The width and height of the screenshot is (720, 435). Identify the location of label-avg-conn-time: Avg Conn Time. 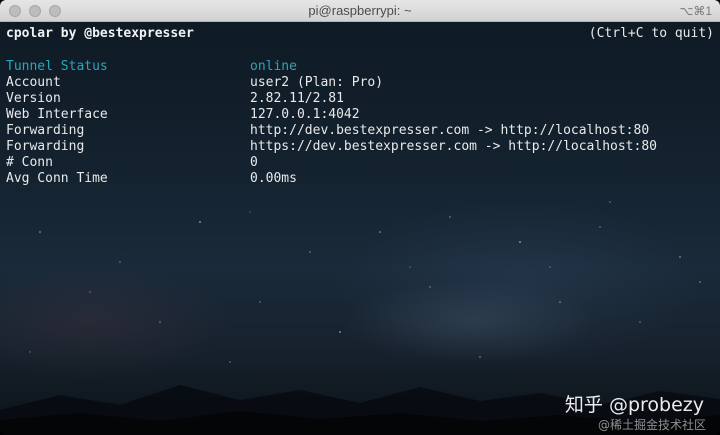
(57, 178).